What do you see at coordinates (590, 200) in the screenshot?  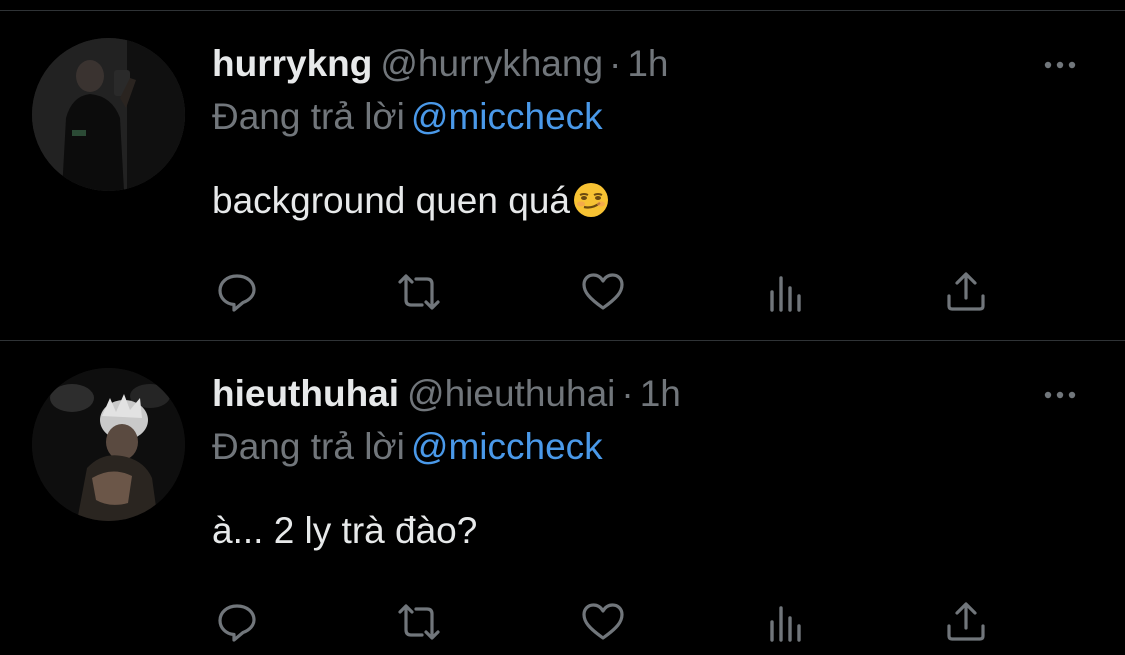 I see `smirking-face-icon` at bounding box center [590, 200].